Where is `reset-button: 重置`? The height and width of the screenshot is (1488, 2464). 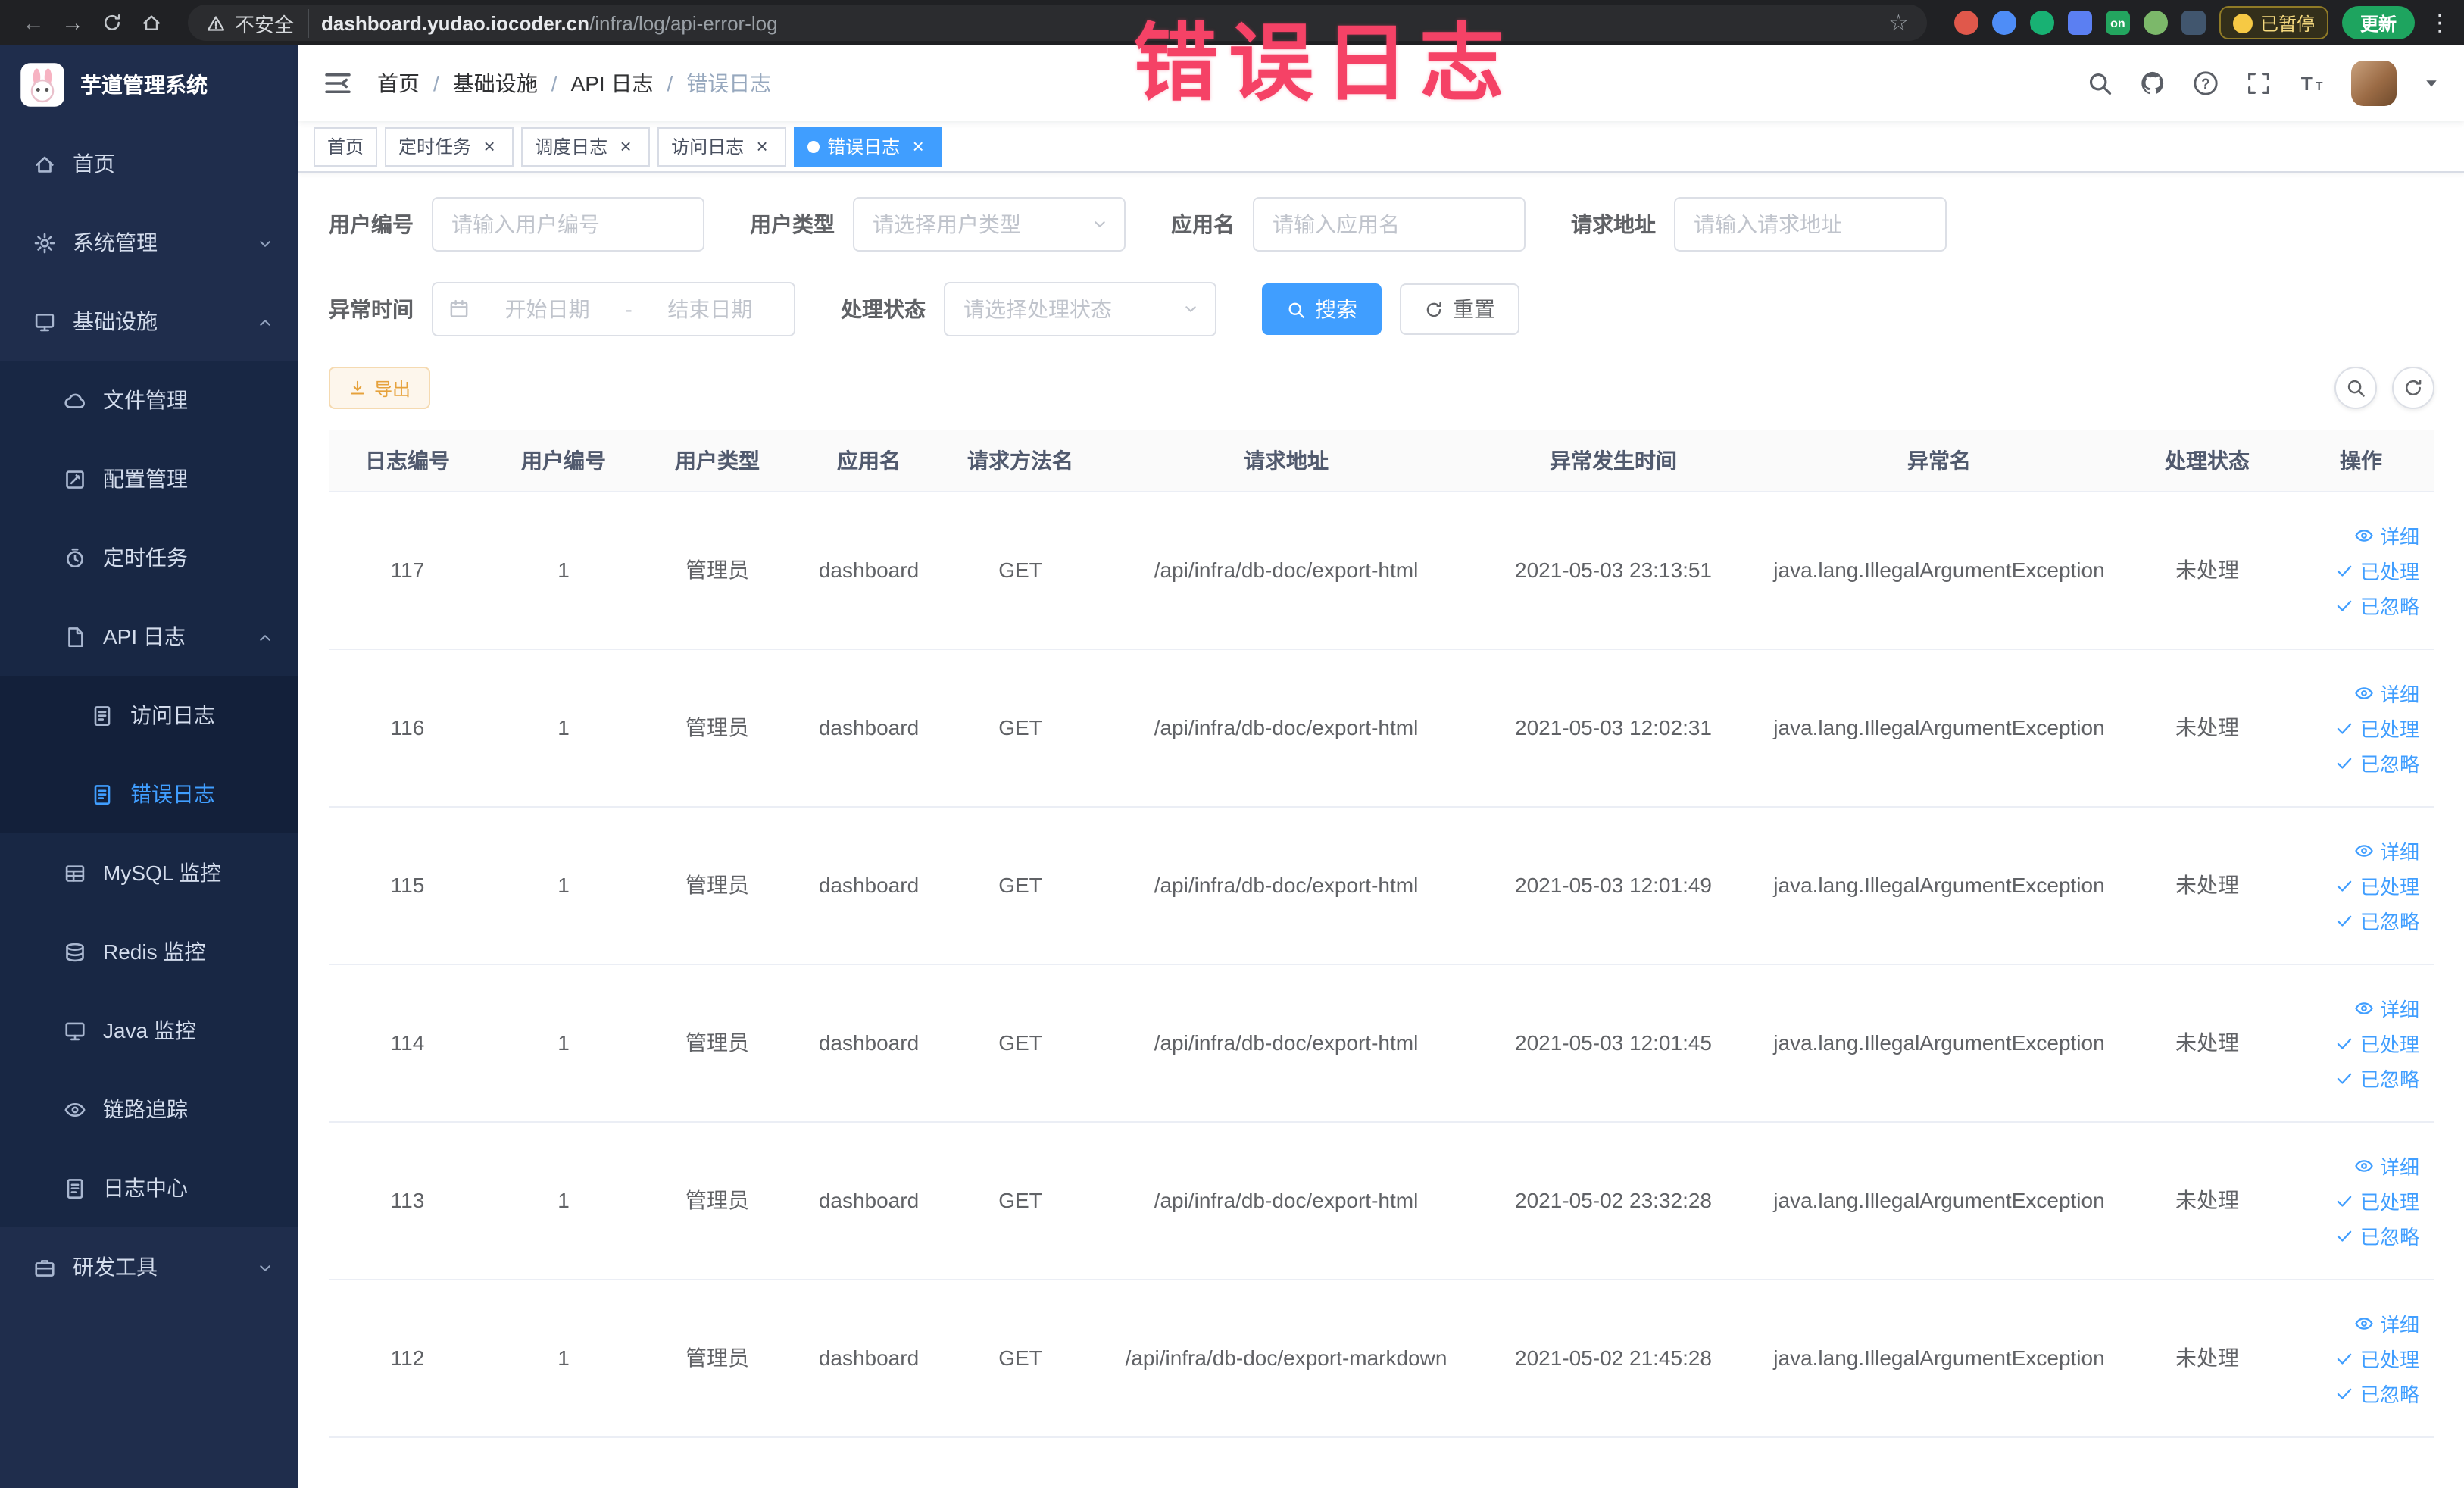 reset-button: 重置 is located at coordinates (1459, 309).